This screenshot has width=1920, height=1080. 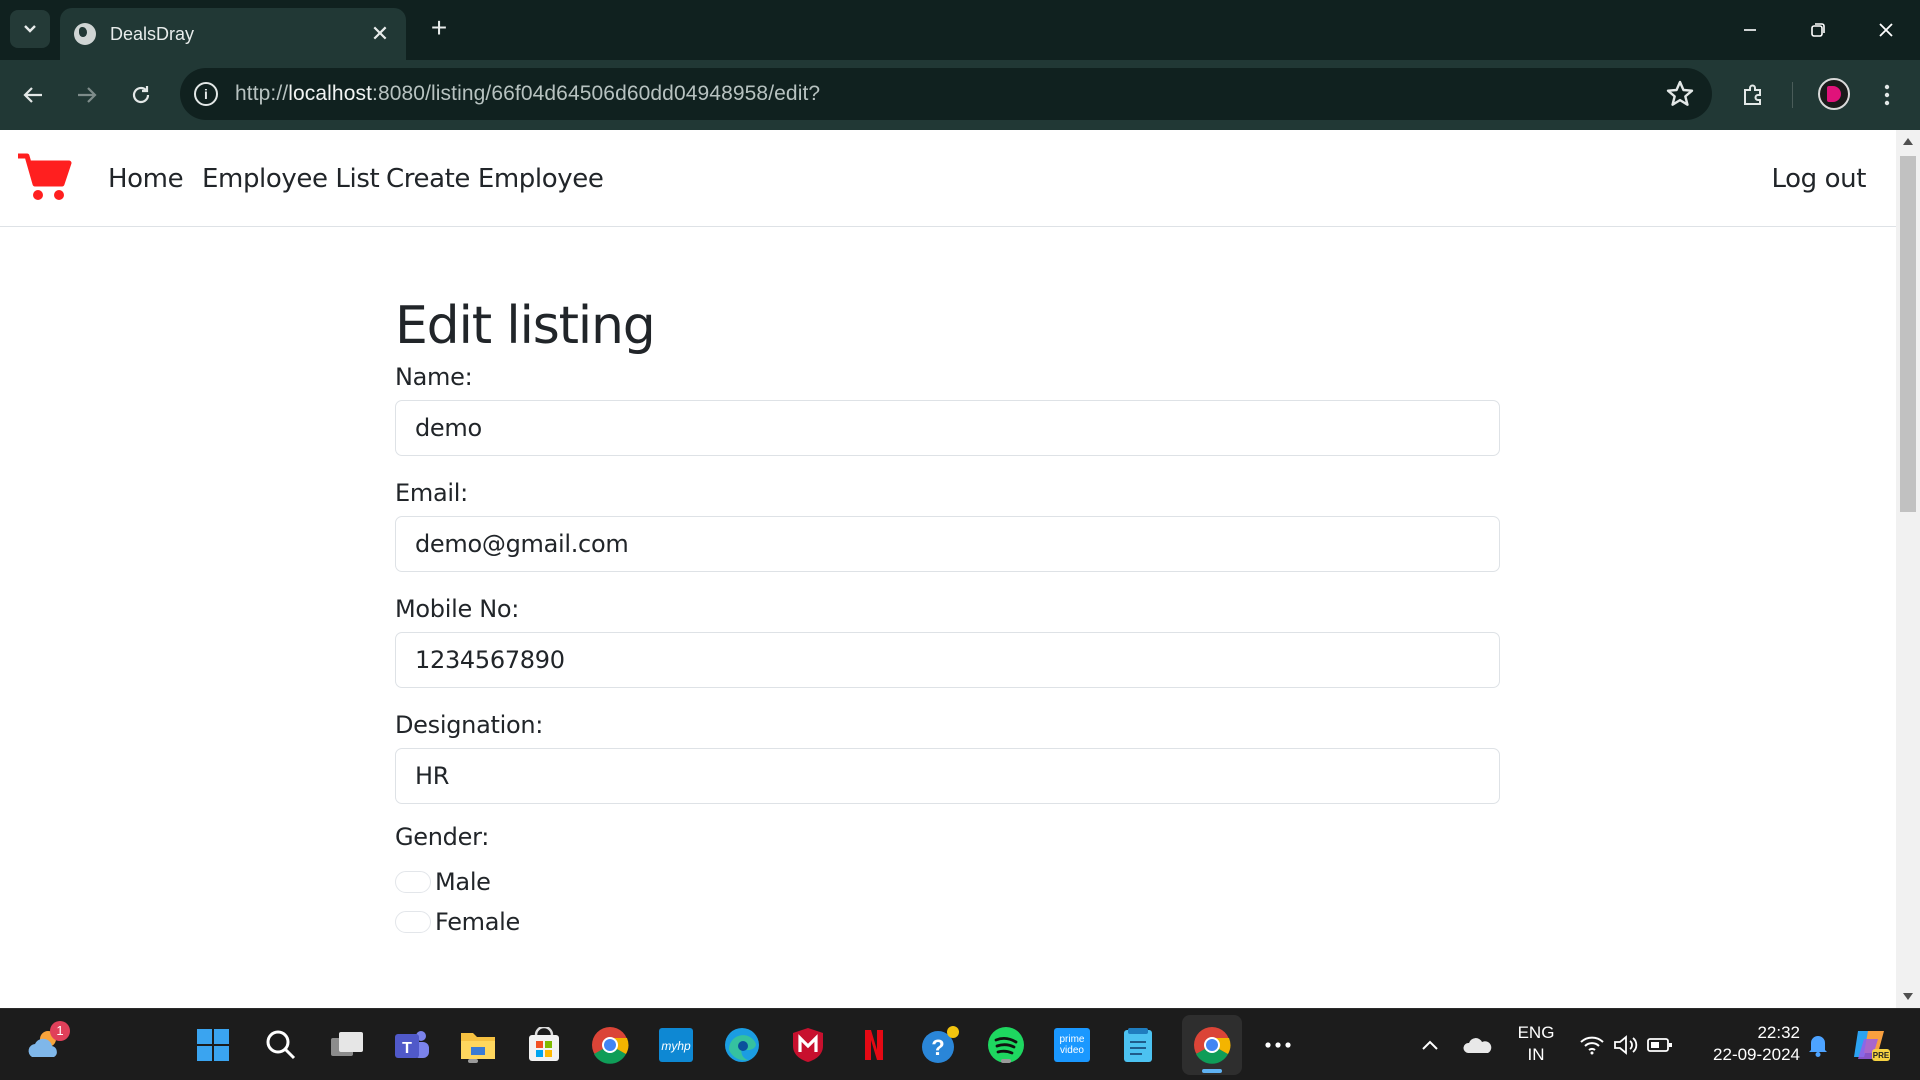 What do you see at coordinates (947, 660) in the screenshot?
I see `mobile-input` at bounding box center [947, 660].